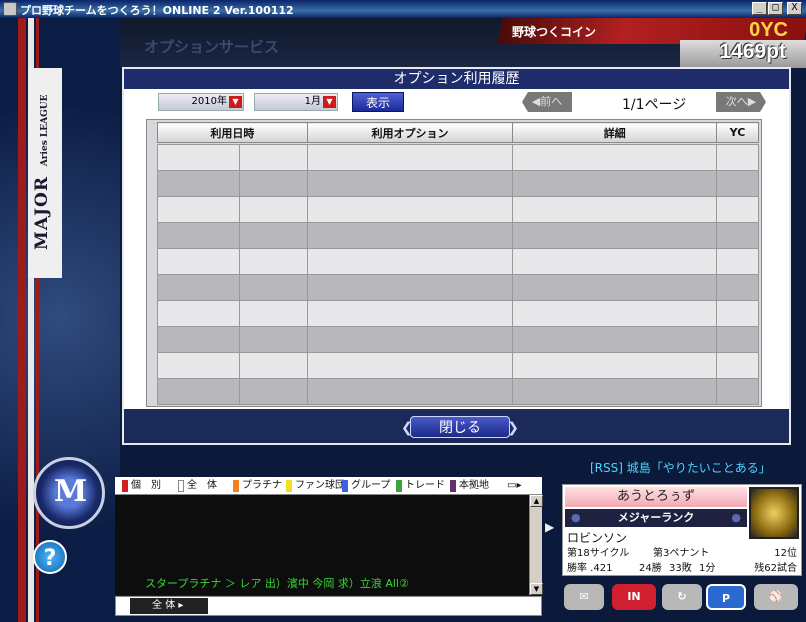 The height and width of the screenshot is (622, 806). I want to click on tab-home: 本拠地, so click(469, 486).